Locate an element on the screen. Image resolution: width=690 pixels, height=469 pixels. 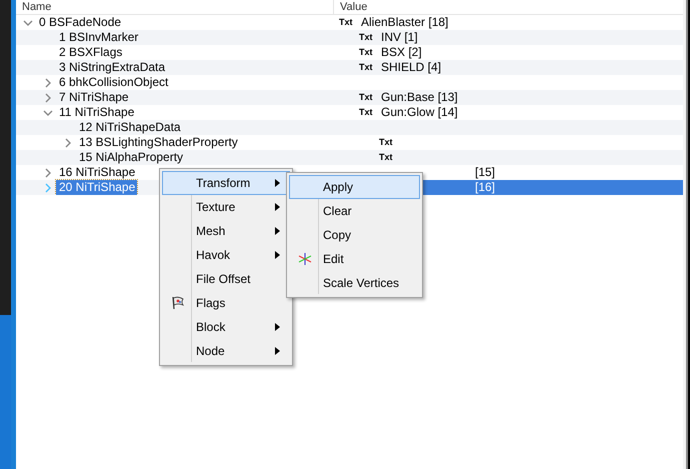
node-name: 12 NiTriShapeData is located at coordinates (130, 127).